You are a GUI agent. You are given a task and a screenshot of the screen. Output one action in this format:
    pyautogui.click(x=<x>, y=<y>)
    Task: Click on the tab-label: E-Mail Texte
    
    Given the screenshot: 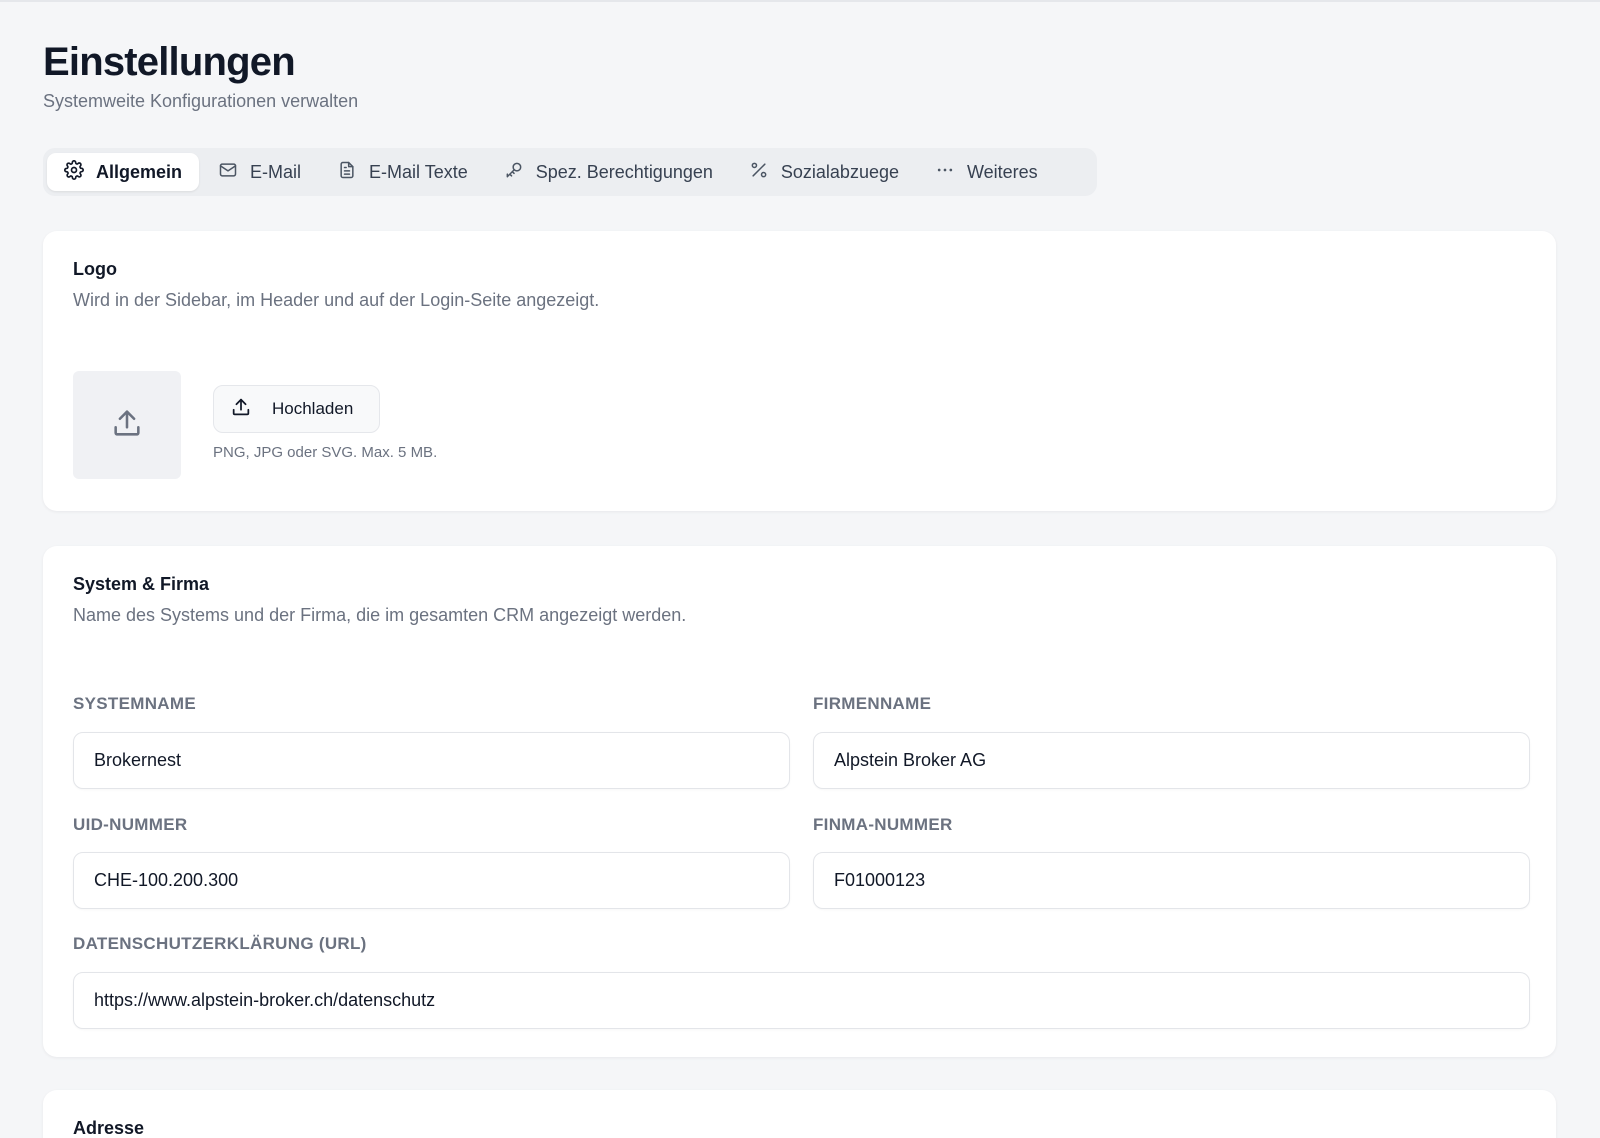 What is the action you would take?
    pyautogui.click(x=418, y=171)
    